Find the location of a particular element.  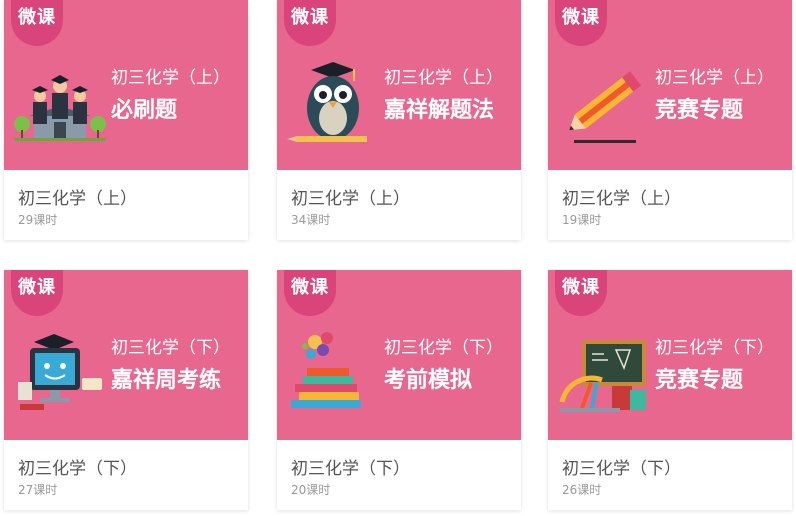

course-card: 微课 初三化学（下） 嘉祥周考练 初三化学（下） 27课时 is located at coordinates (126, 390).